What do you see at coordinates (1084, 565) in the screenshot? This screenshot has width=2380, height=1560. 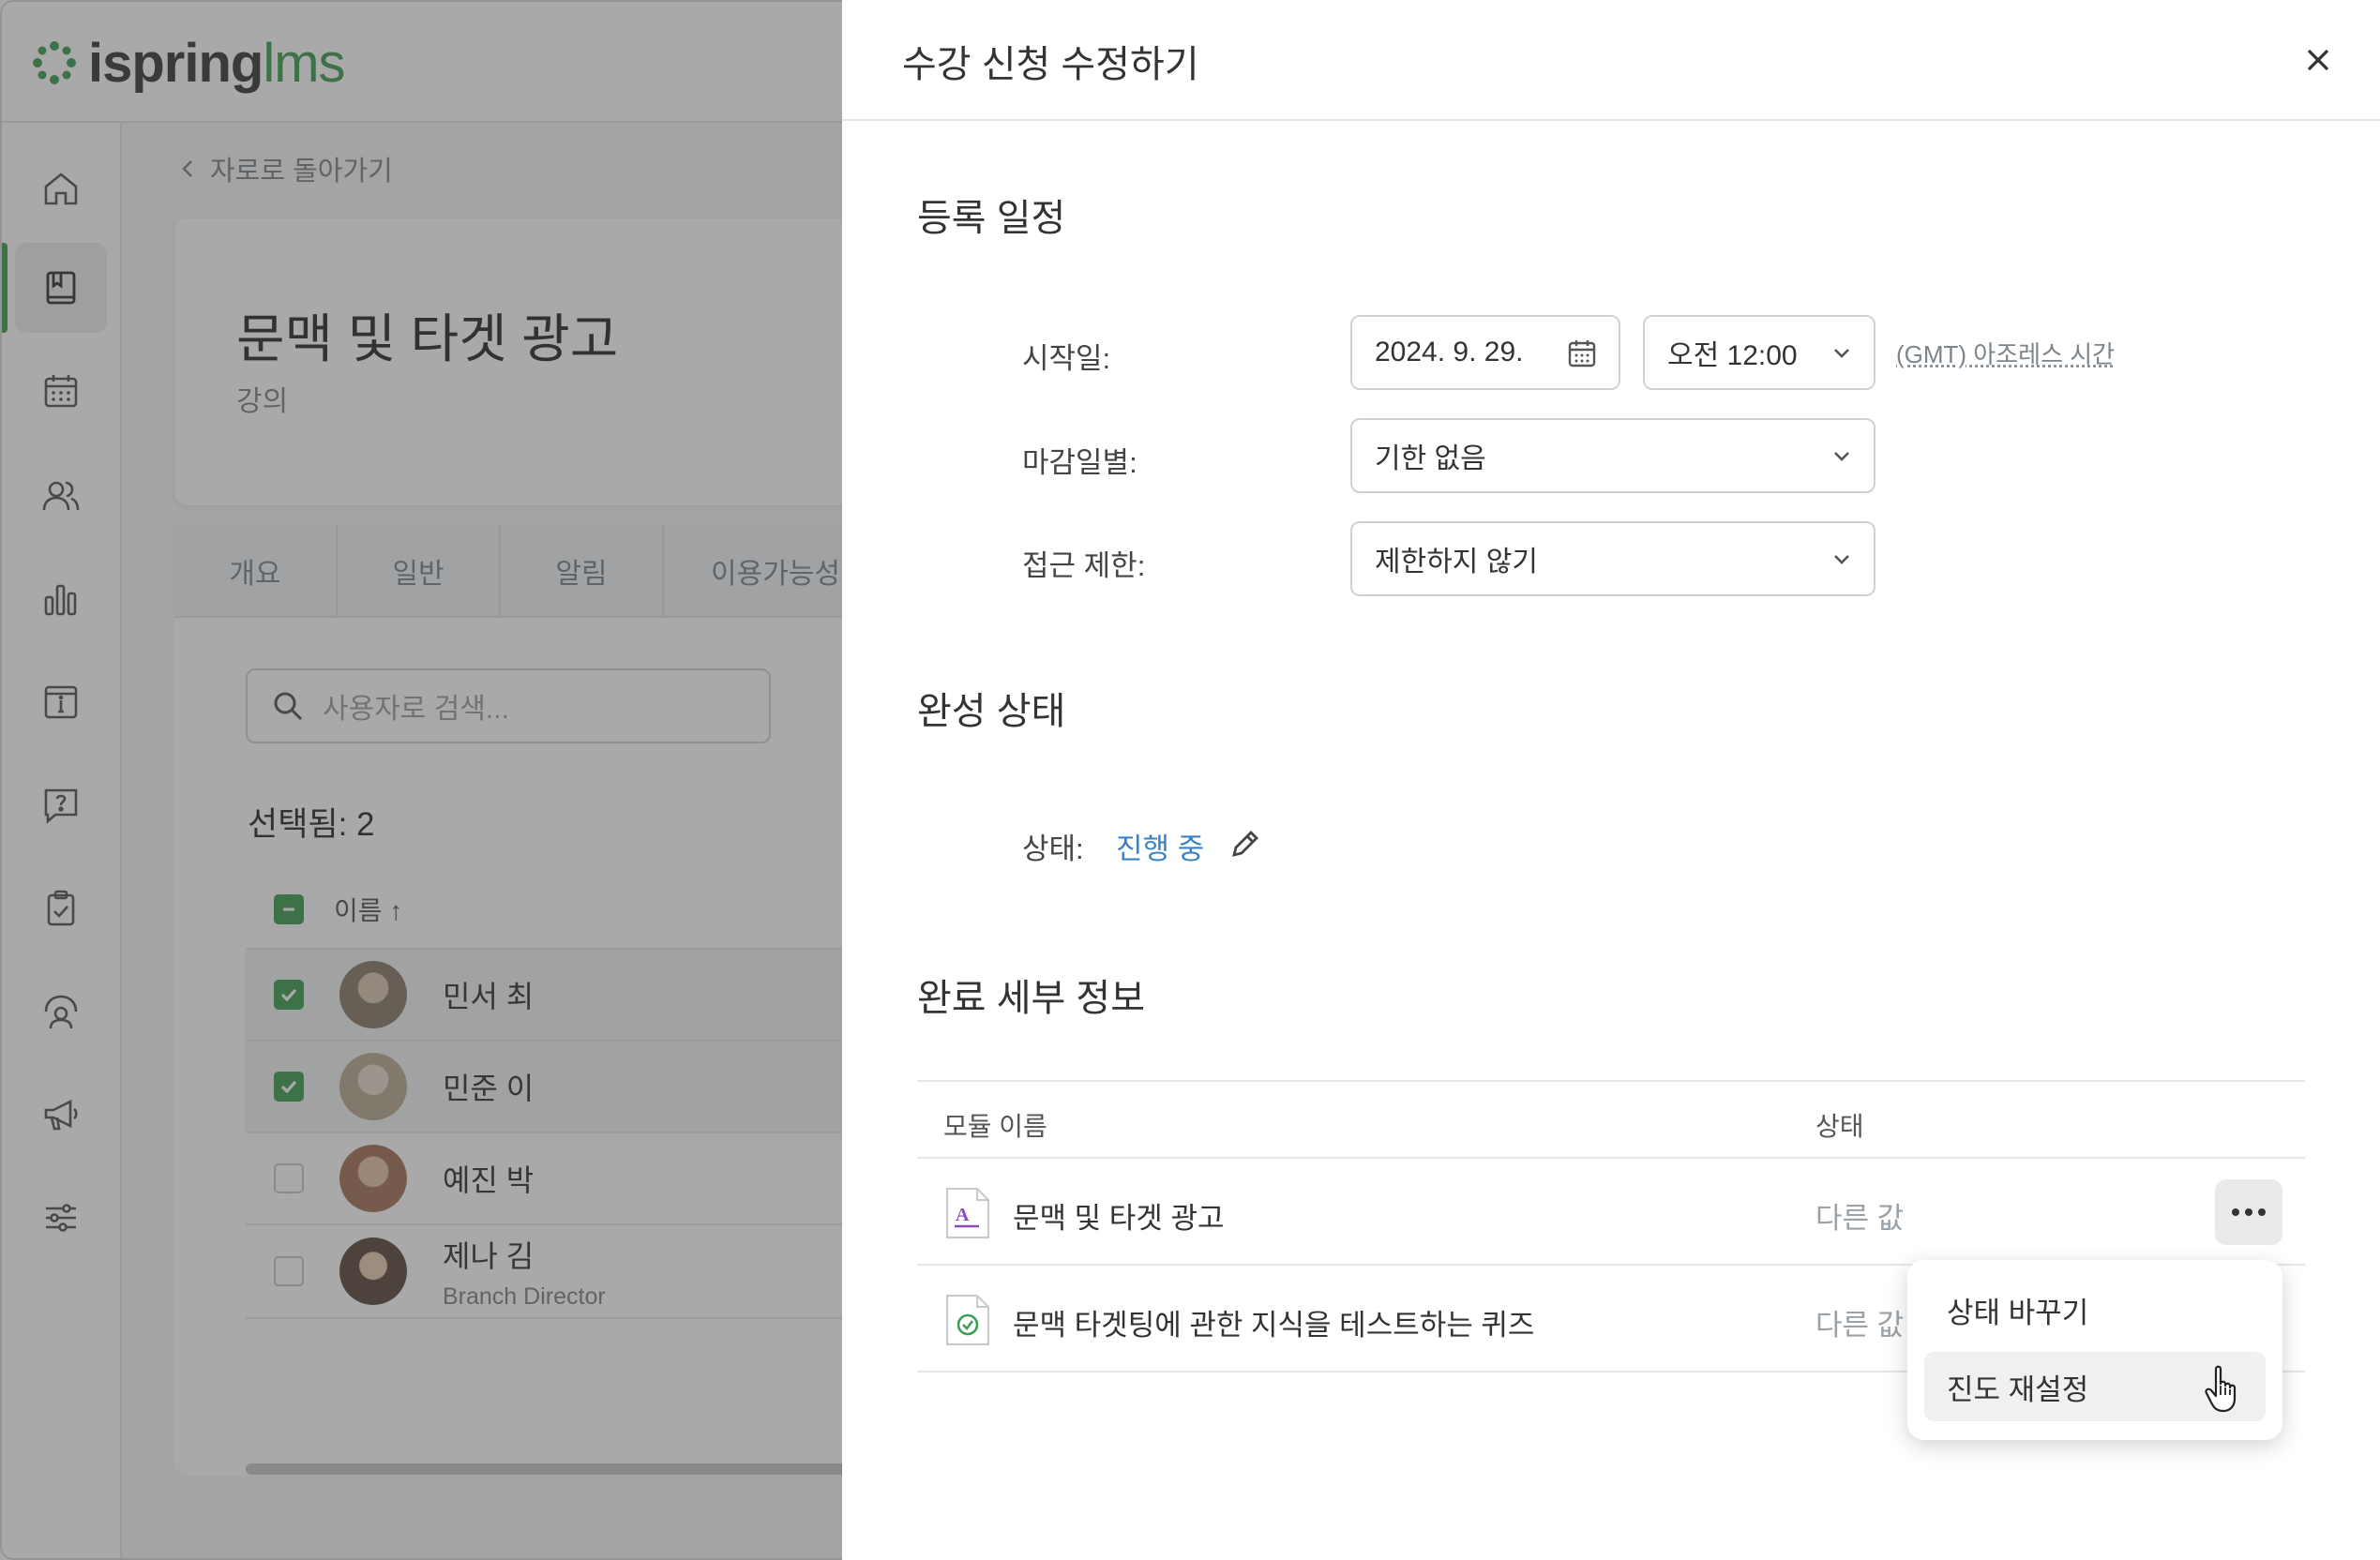 I see `access-restriction-label: 접근 제한:` at bounding box center [1084, 565].